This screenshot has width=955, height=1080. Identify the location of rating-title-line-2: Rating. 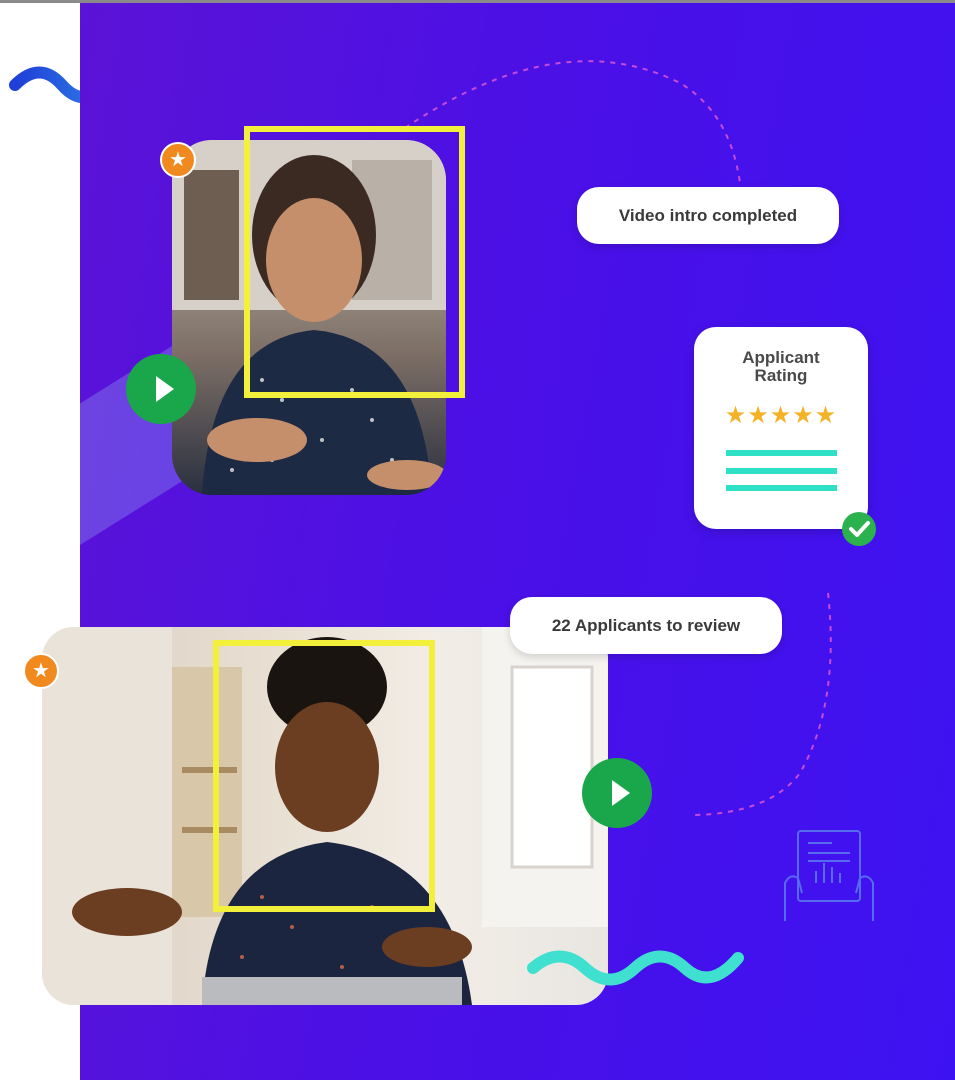
(781, 375).